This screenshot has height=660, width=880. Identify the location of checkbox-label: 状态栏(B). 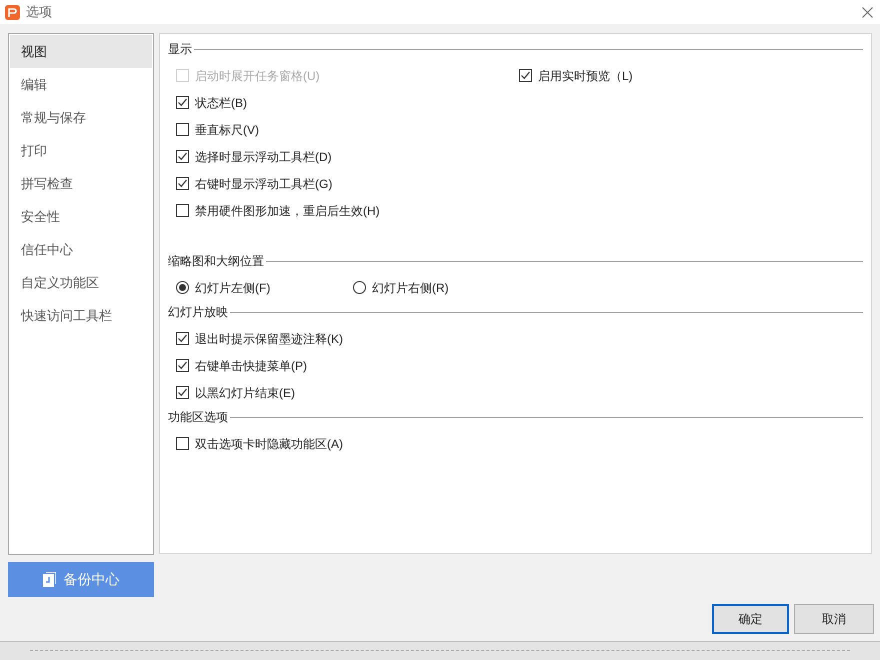
(221, 103).